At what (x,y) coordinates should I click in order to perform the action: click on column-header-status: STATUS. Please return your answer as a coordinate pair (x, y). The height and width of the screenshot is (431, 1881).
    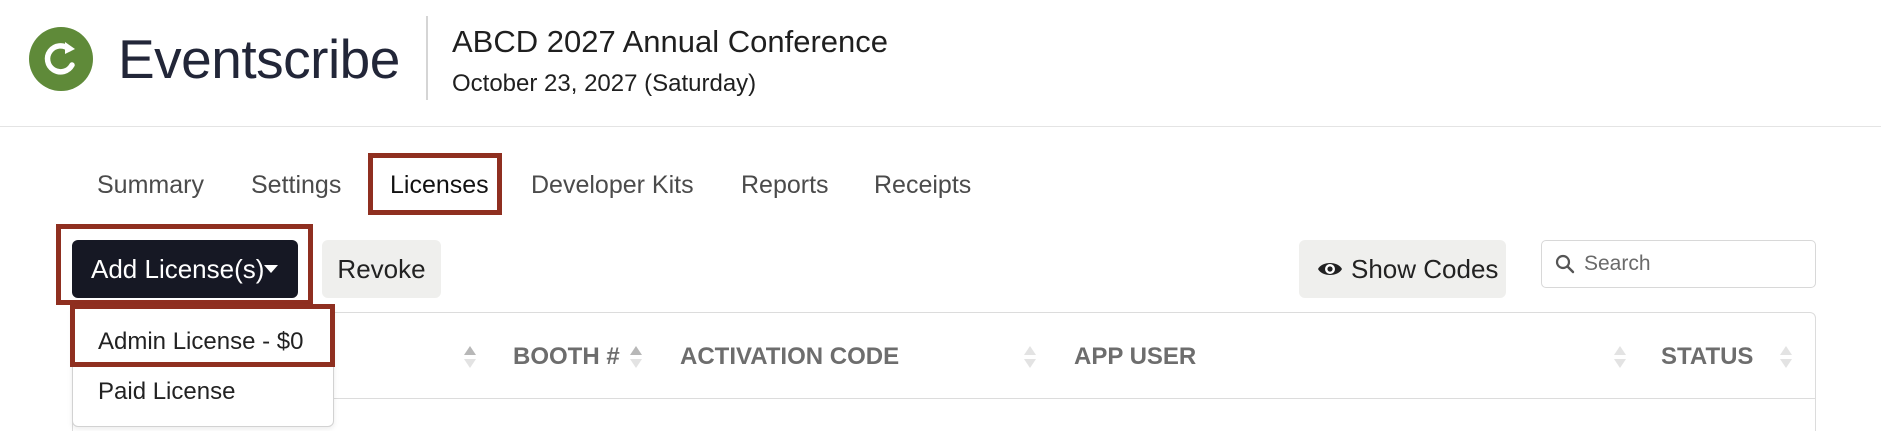
    Looking at the image, I should click on (1707, 357).